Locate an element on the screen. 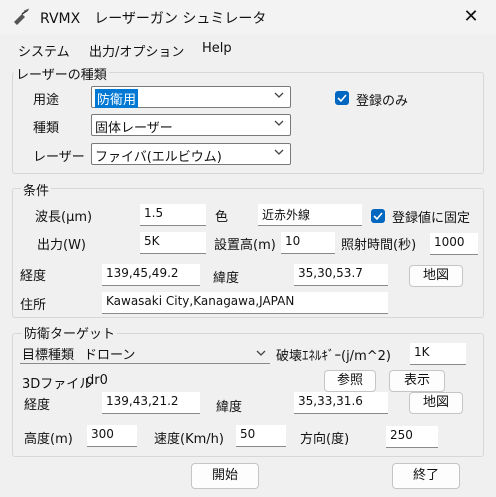  window-title: RVMX レーザーガン シュミレータ is located at coordinates (153, 19).